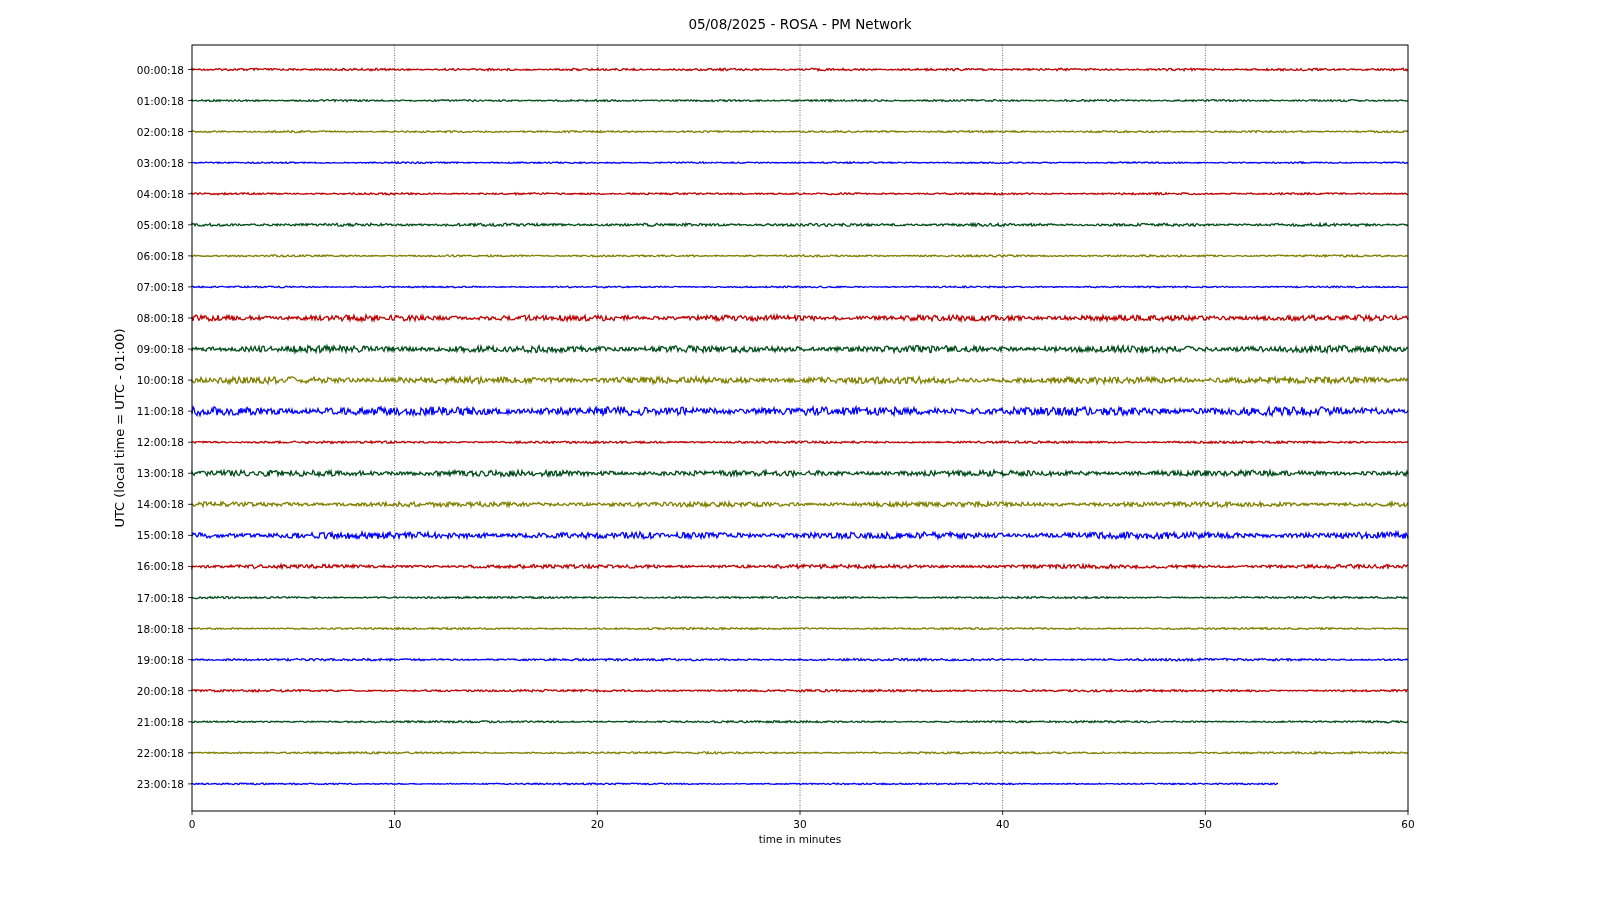  What do you see at coordinates (160, 504) in the screenshot?
I see `y-tick-label: 14:00:18` at bounding box center [160, 504].